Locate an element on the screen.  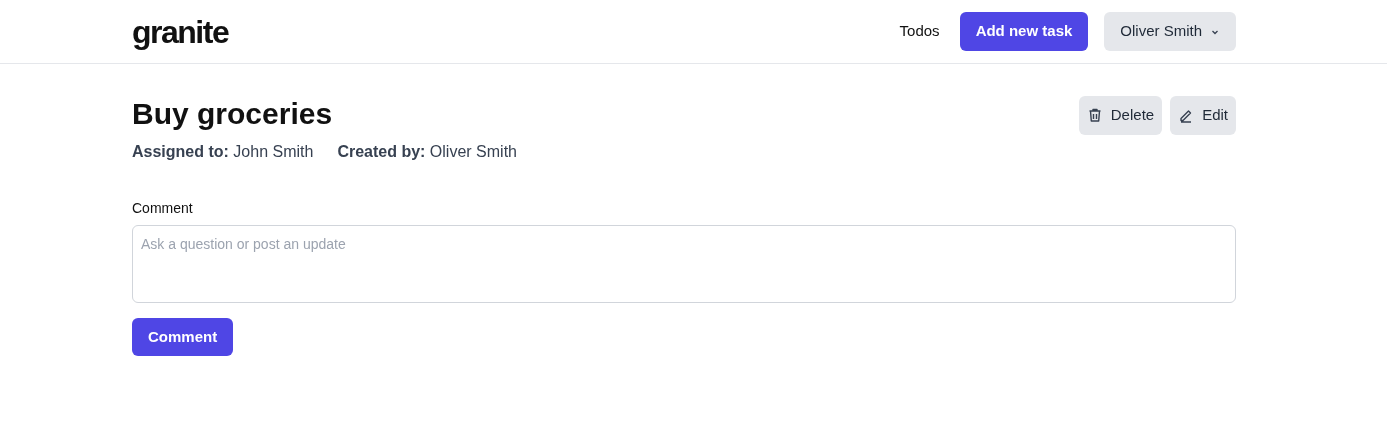
logo: granite is located at coordinates (180, 31).